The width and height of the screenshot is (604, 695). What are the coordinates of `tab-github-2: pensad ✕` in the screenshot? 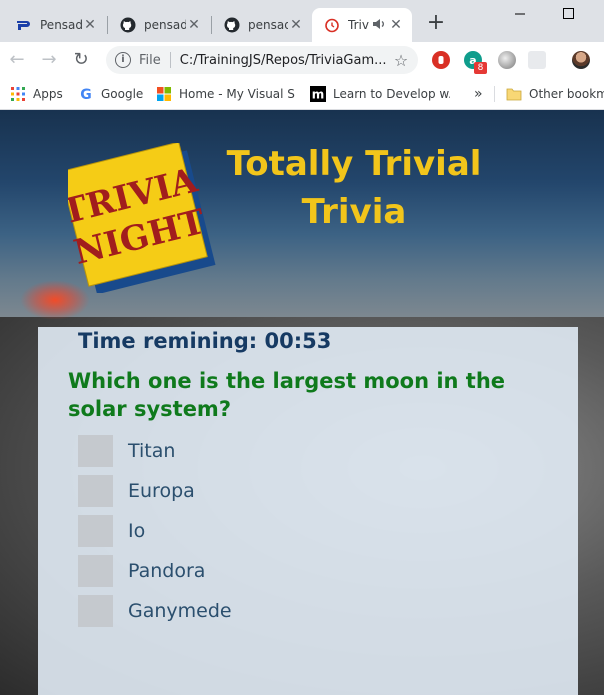 It's located at (262, 25).